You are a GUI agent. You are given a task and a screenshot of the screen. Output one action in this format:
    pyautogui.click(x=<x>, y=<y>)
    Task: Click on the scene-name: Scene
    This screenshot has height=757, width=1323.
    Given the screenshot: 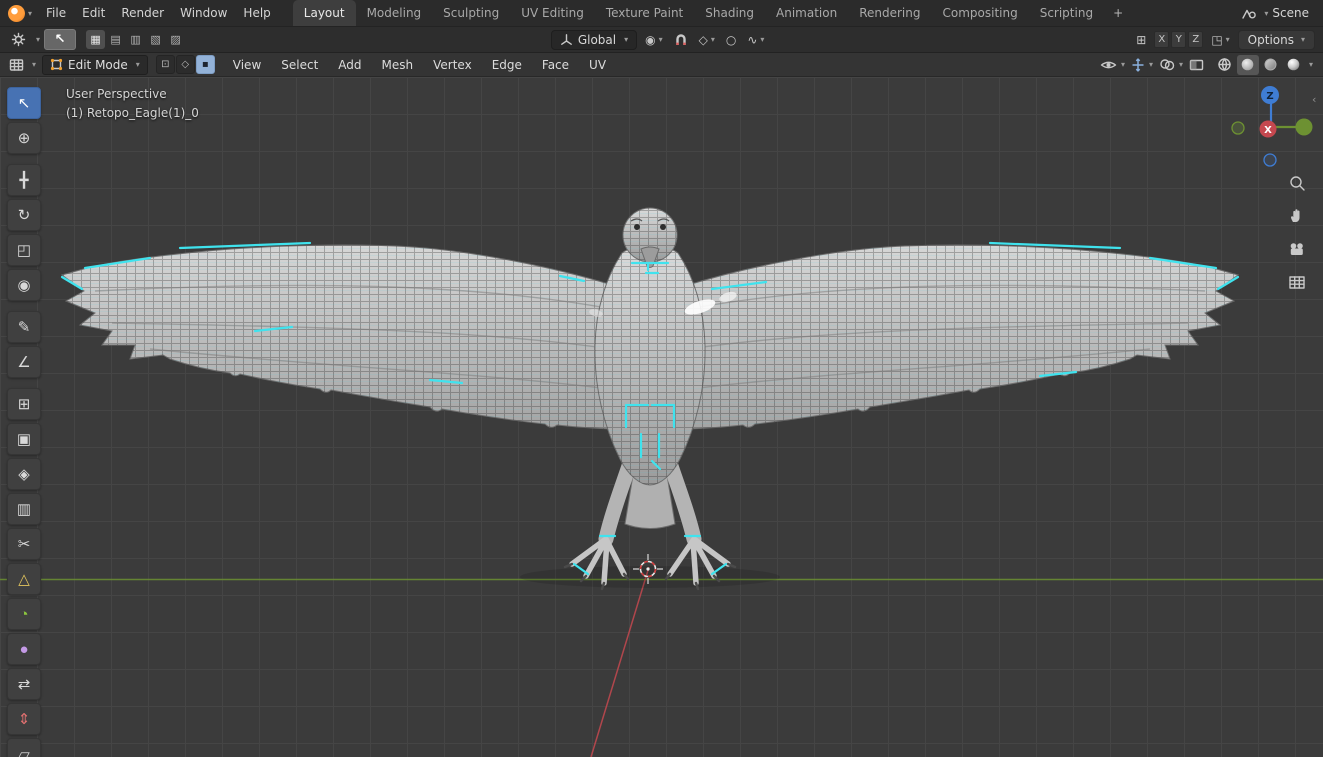 What is the action you would take?
    pyautogui.click(x=1290, y=13)
    